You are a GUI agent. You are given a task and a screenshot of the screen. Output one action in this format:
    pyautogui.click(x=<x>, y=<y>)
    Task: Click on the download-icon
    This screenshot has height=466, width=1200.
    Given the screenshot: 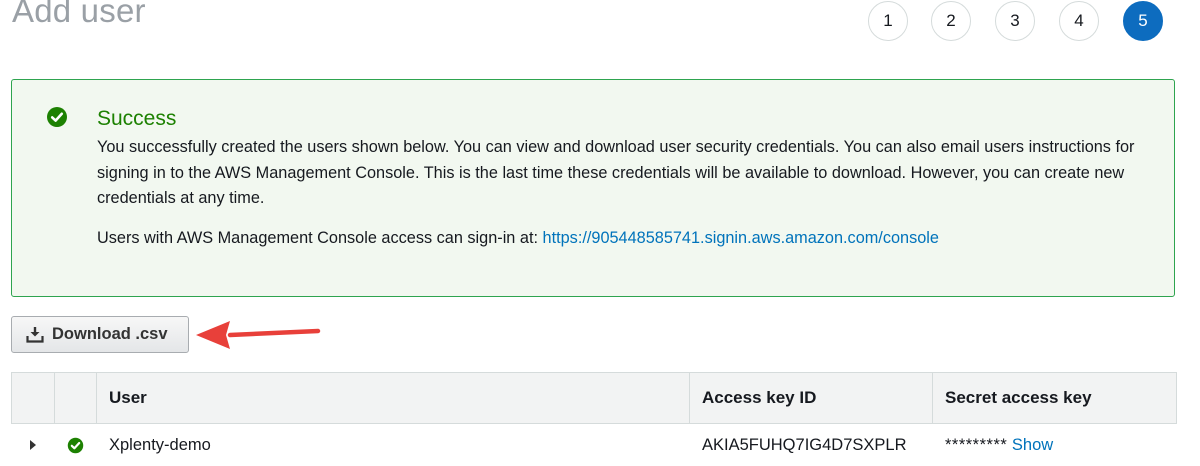 What is the action you would take?
    pyautogui.click(x=35, y=334)
    